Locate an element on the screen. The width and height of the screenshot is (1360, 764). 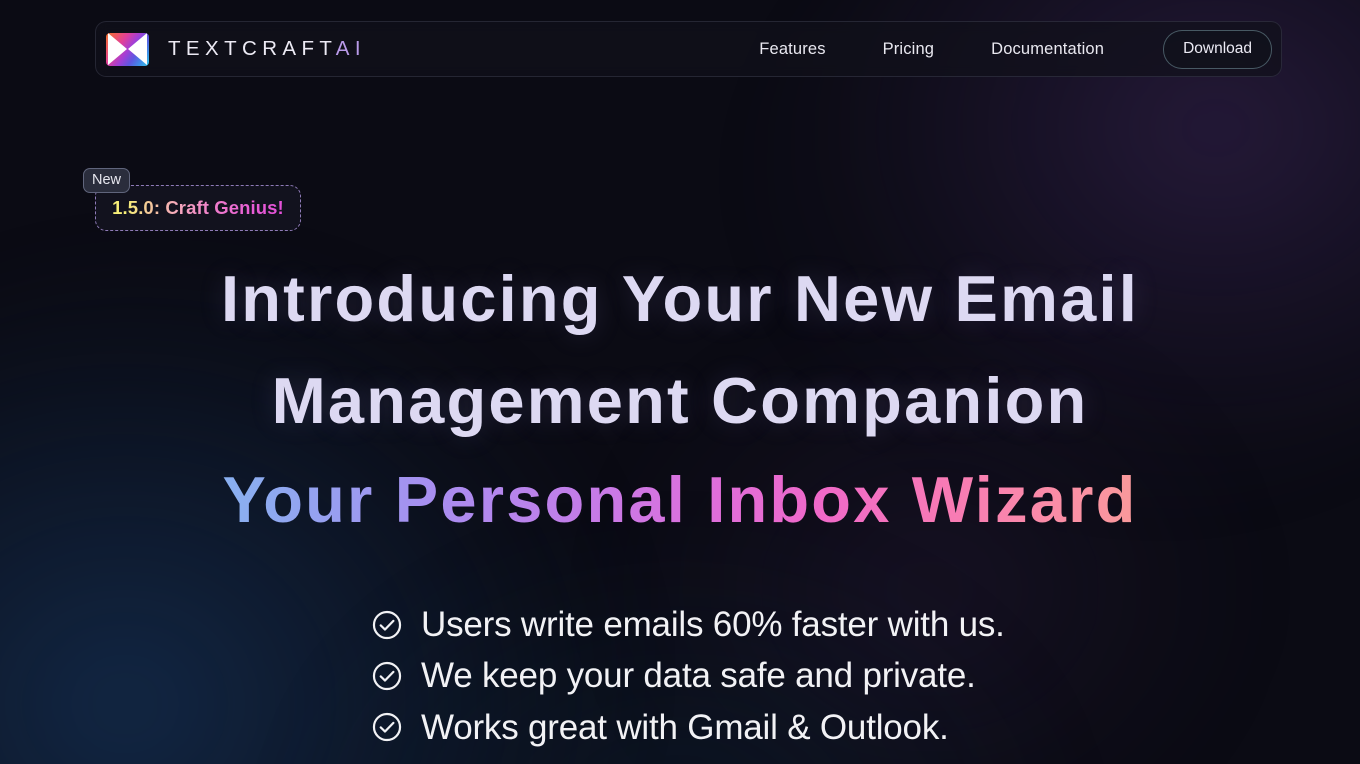
brand-logo: TEXTCRAFTAI is located at coordinates (236, 49).